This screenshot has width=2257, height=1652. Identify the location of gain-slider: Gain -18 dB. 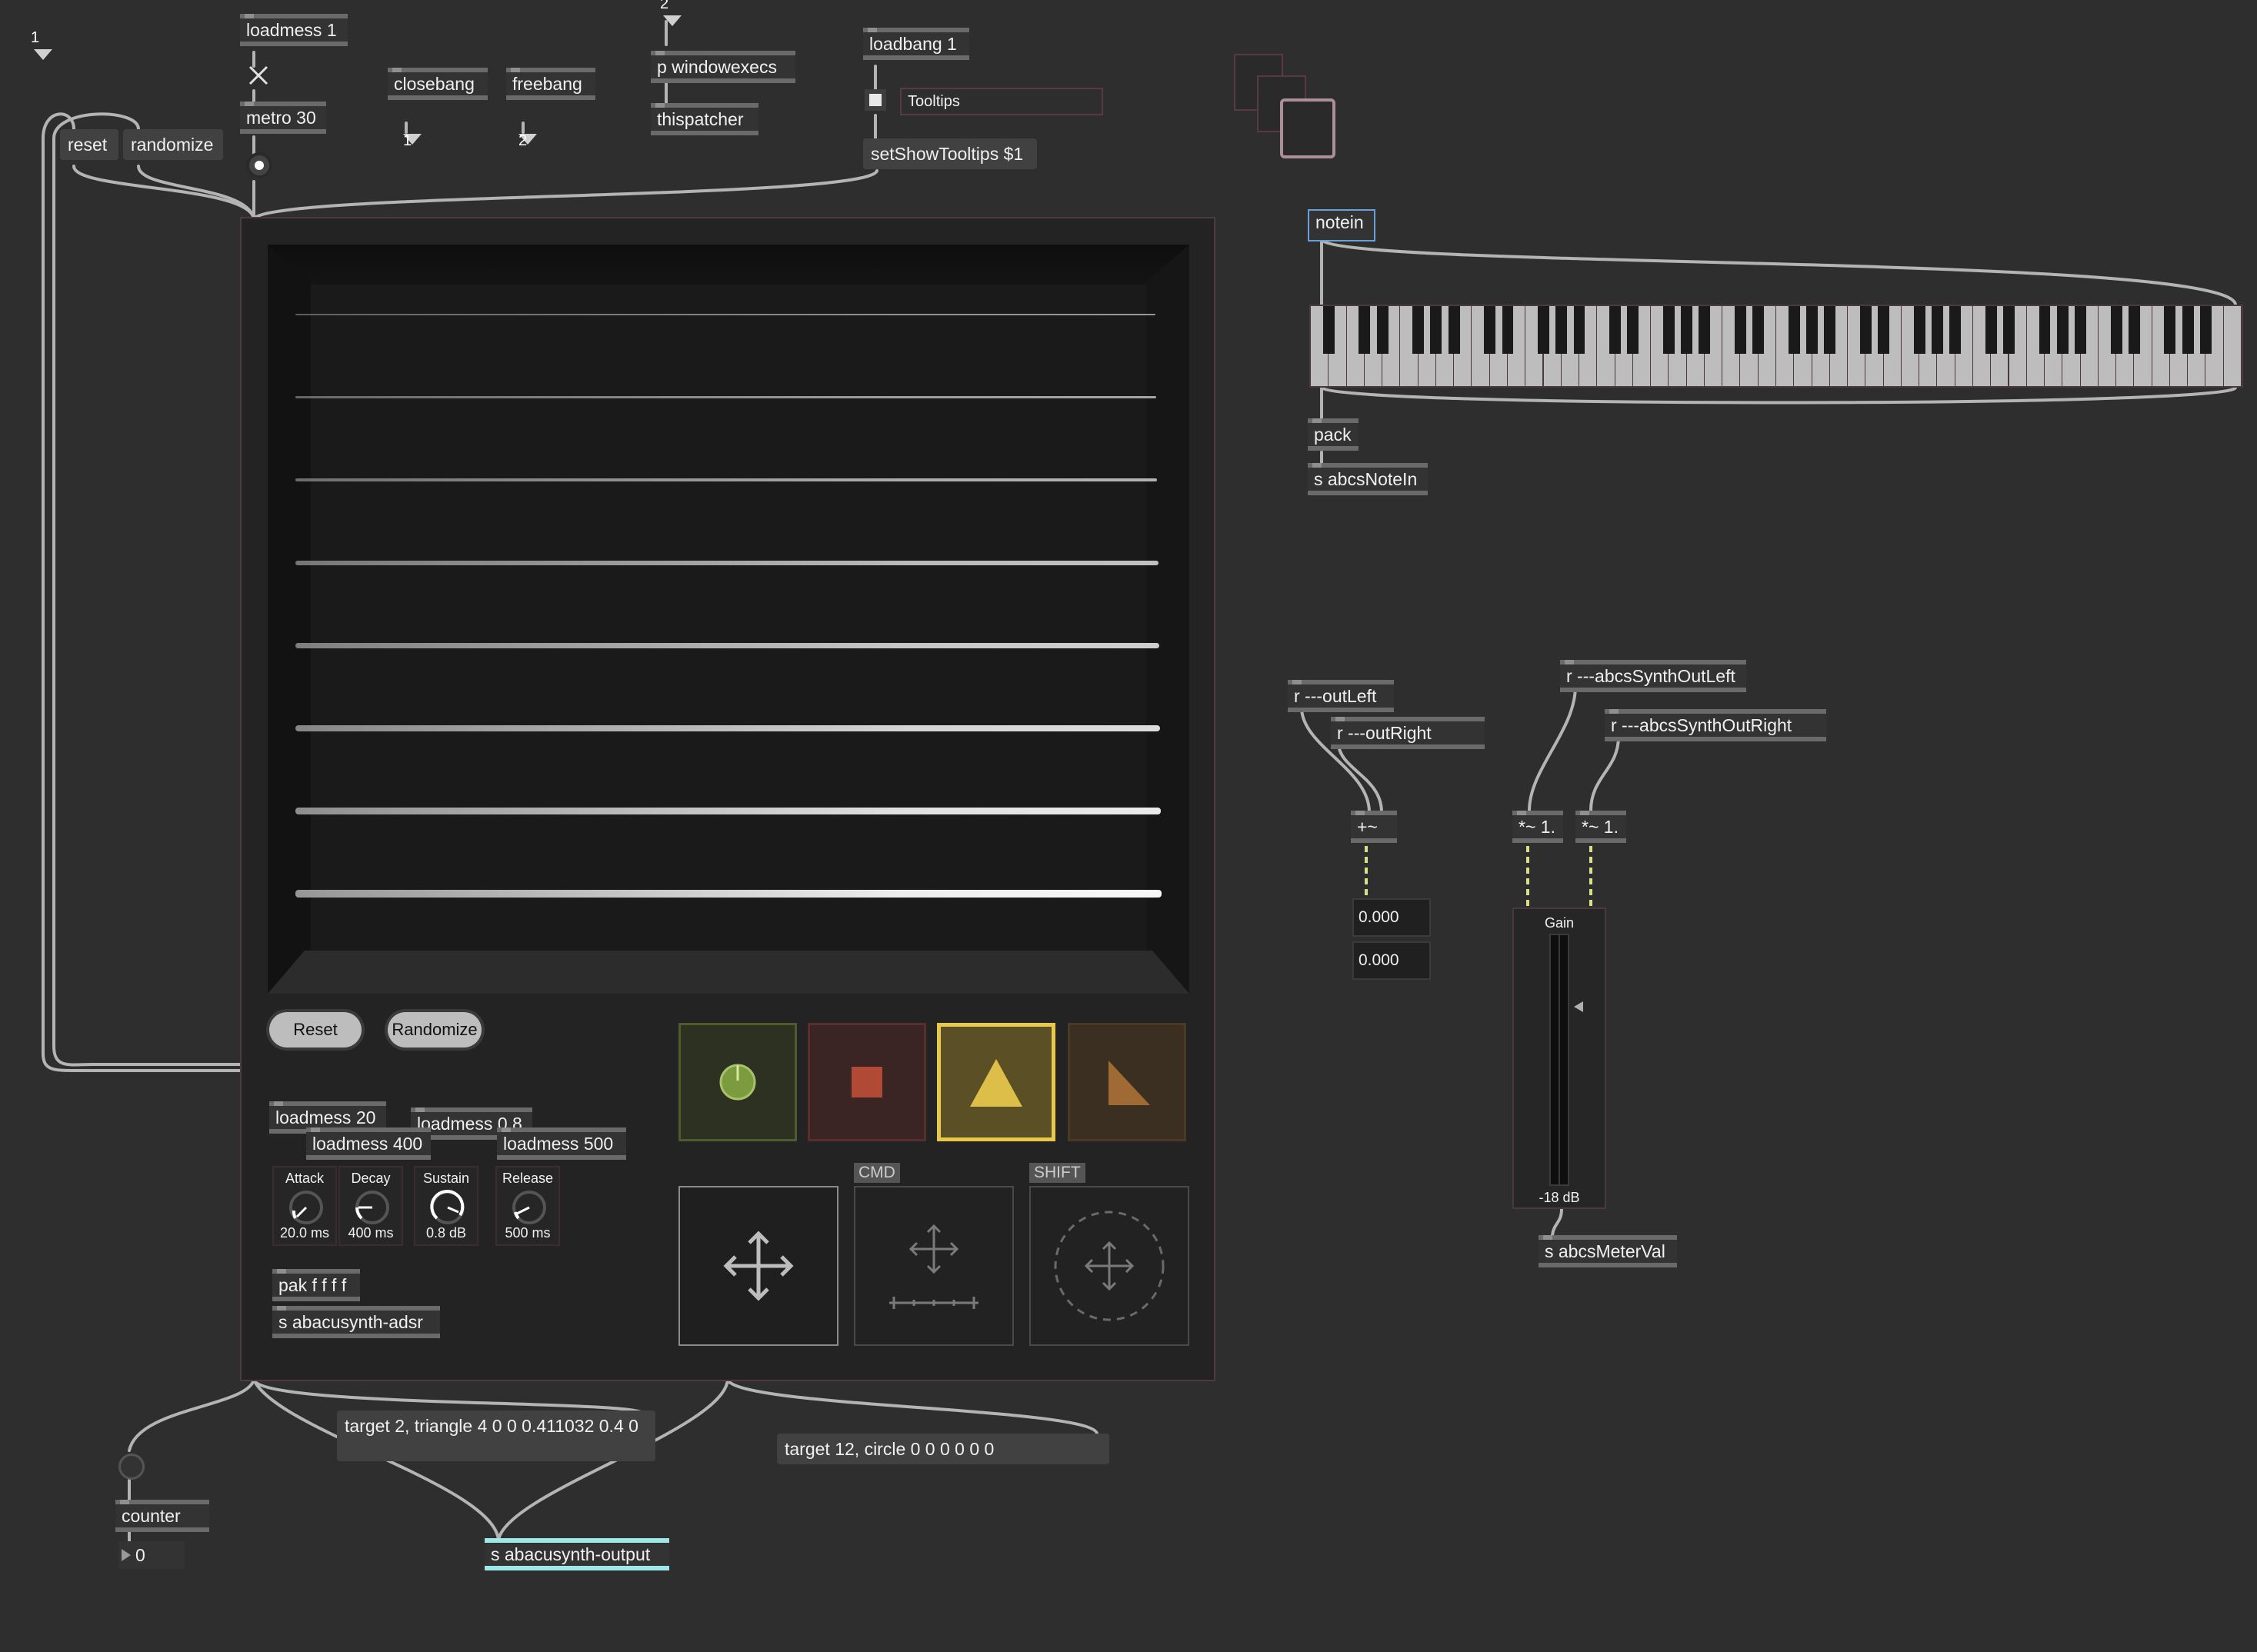
(1559, 1059).